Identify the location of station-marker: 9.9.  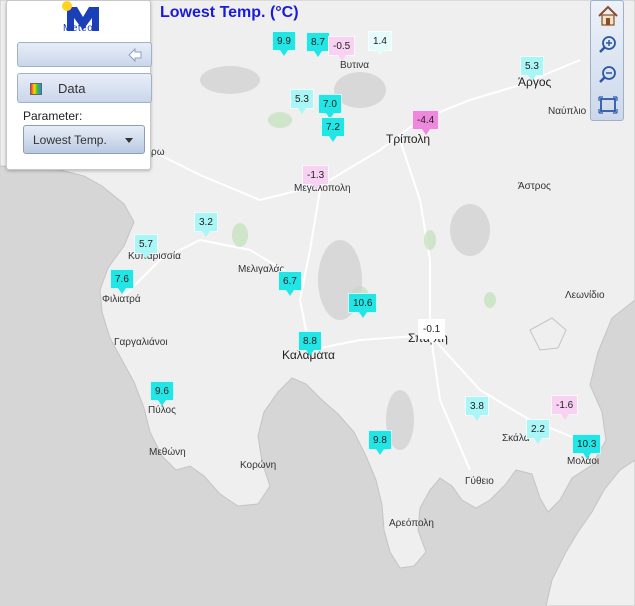
(284, 43).